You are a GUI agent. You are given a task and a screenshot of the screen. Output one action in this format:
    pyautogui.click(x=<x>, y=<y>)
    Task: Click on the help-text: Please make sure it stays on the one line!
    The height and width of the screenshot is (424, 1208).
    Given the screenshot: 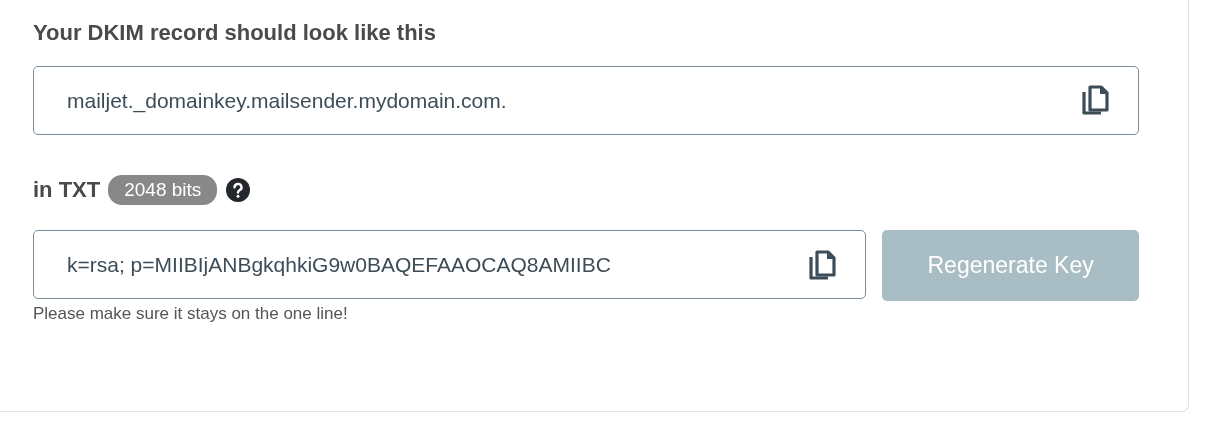 What is the action you would take?
    pyautogui.click(x=191, y=314)
    